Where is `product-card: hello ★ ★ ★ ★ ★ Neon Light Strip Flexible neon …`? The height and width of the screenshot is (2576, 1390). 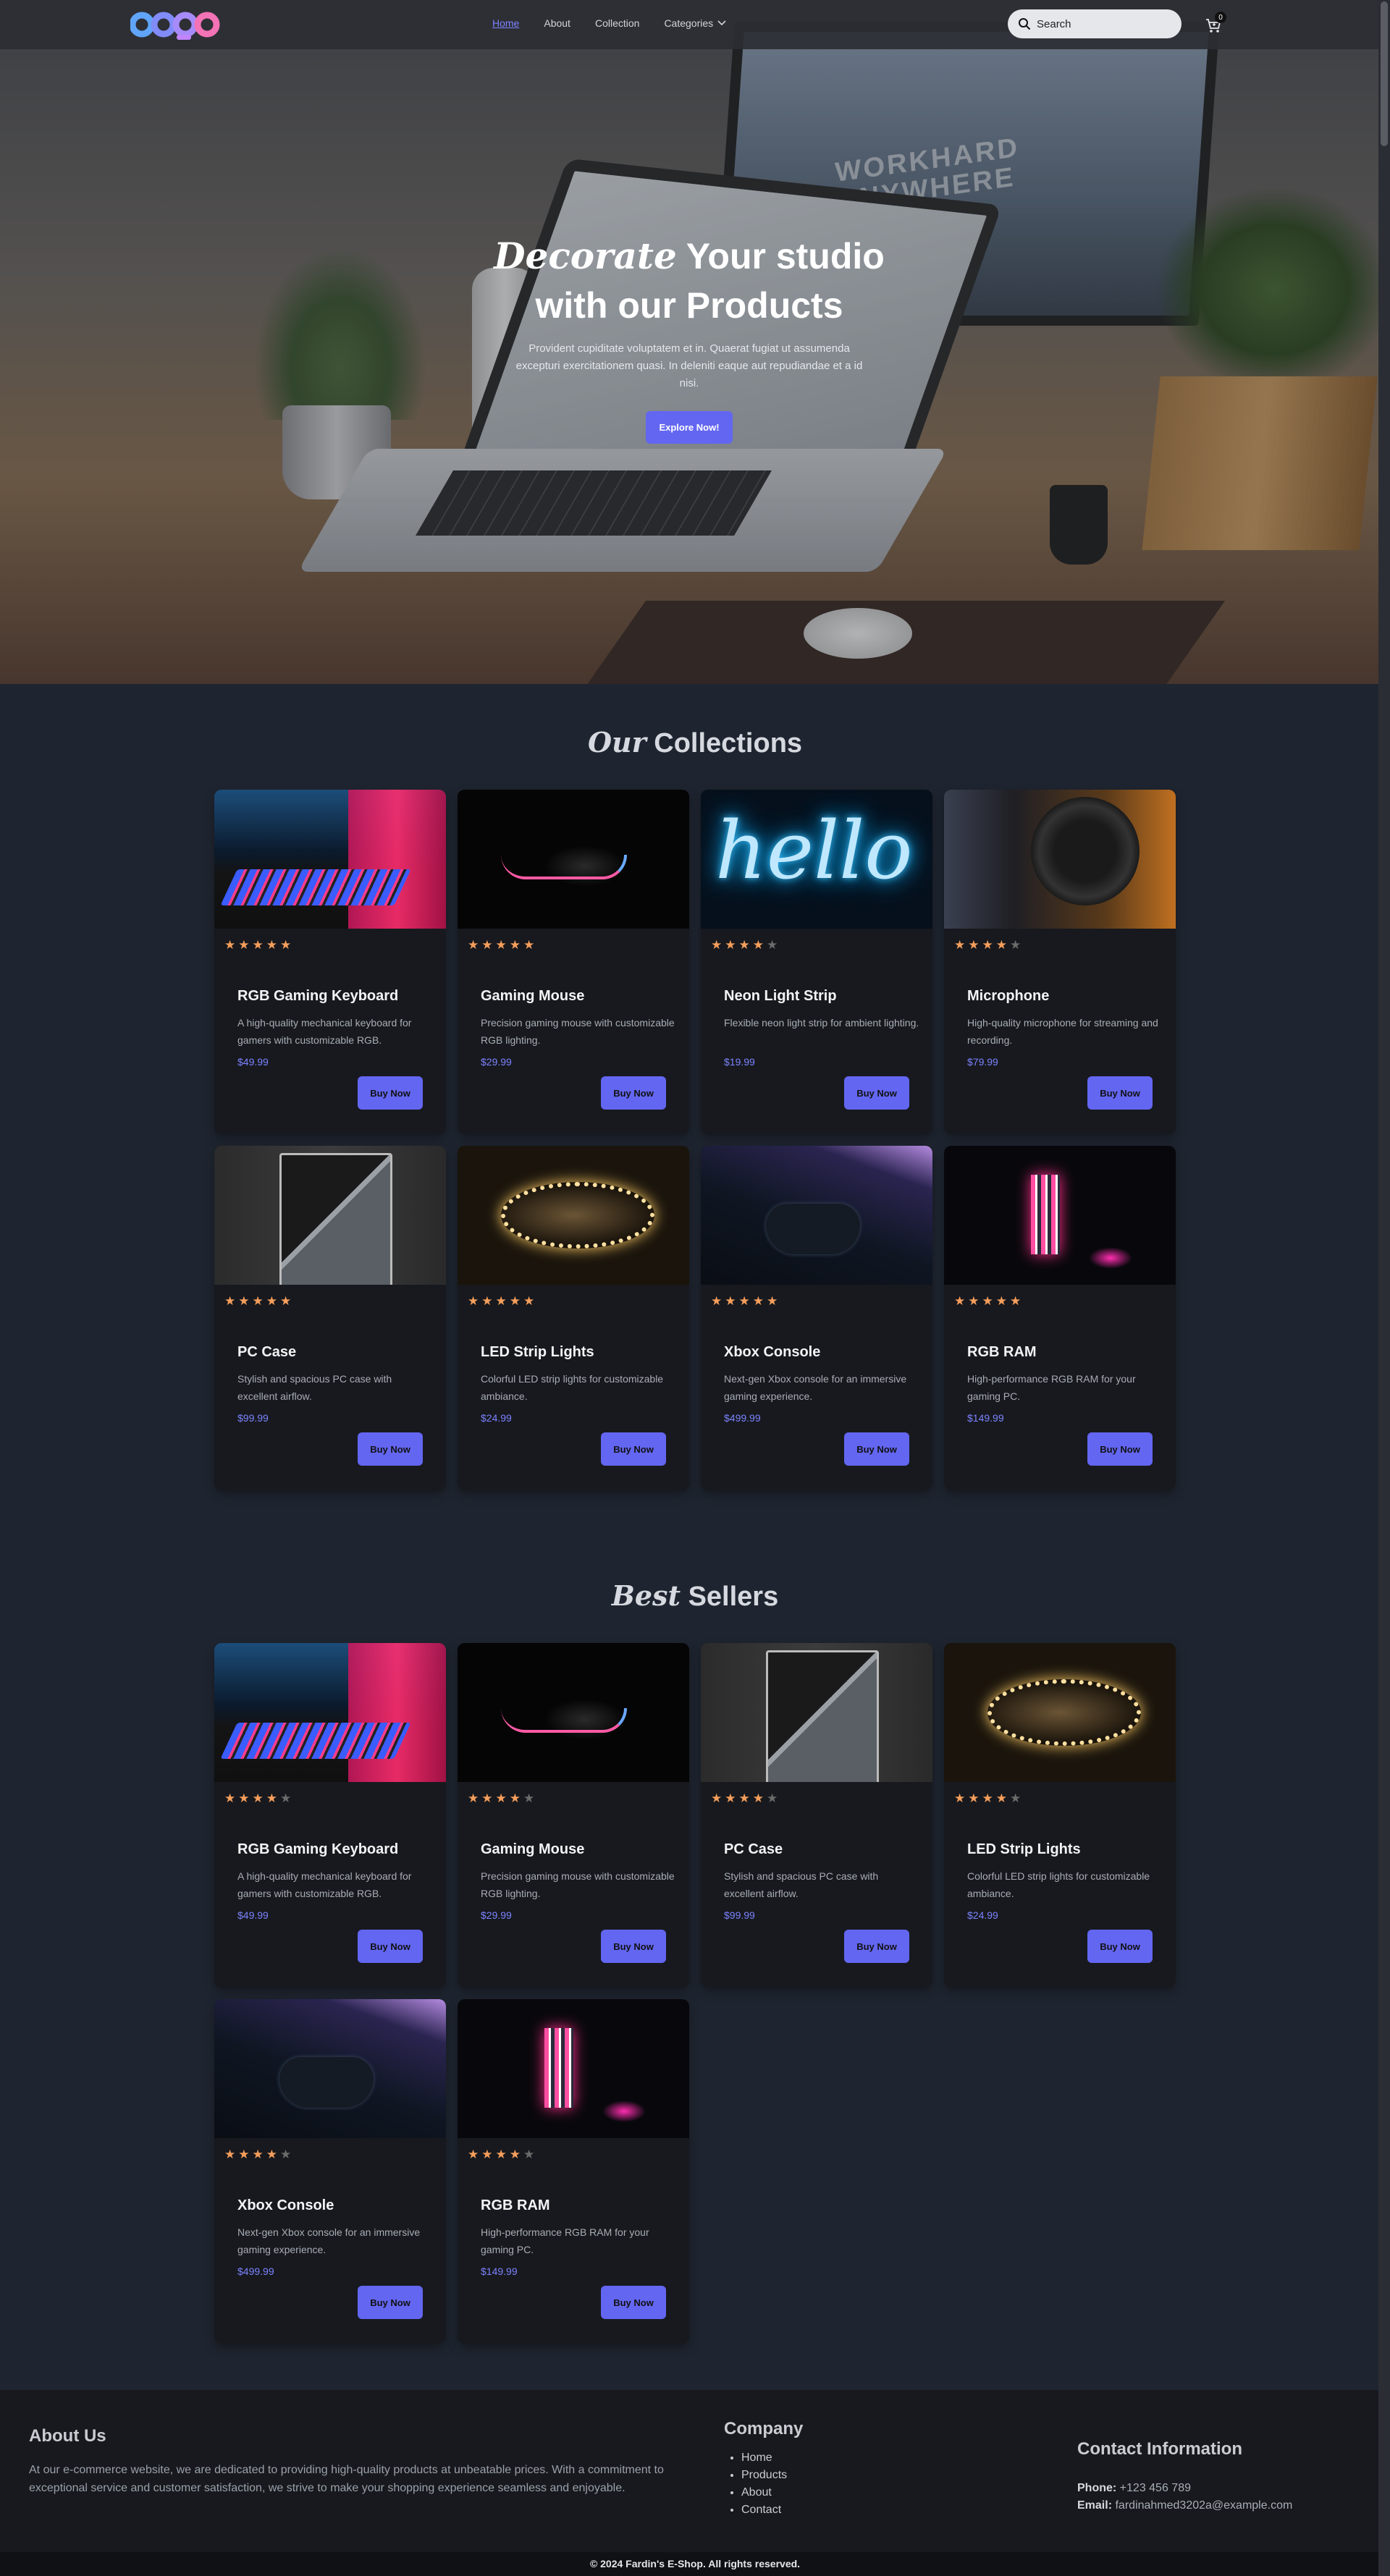
product-card: hello ★ ★ ★ ★ ★ Neon Light Strip Flexible neon … is located at coordinates (816, 962).